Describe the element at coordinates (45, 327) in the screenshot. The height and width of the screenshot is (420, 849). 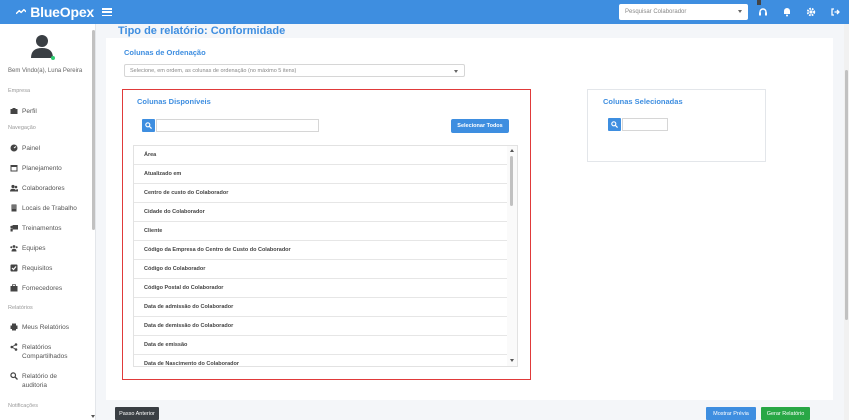
I see `sidebar-item-label: Meus Relatórios` at that location.